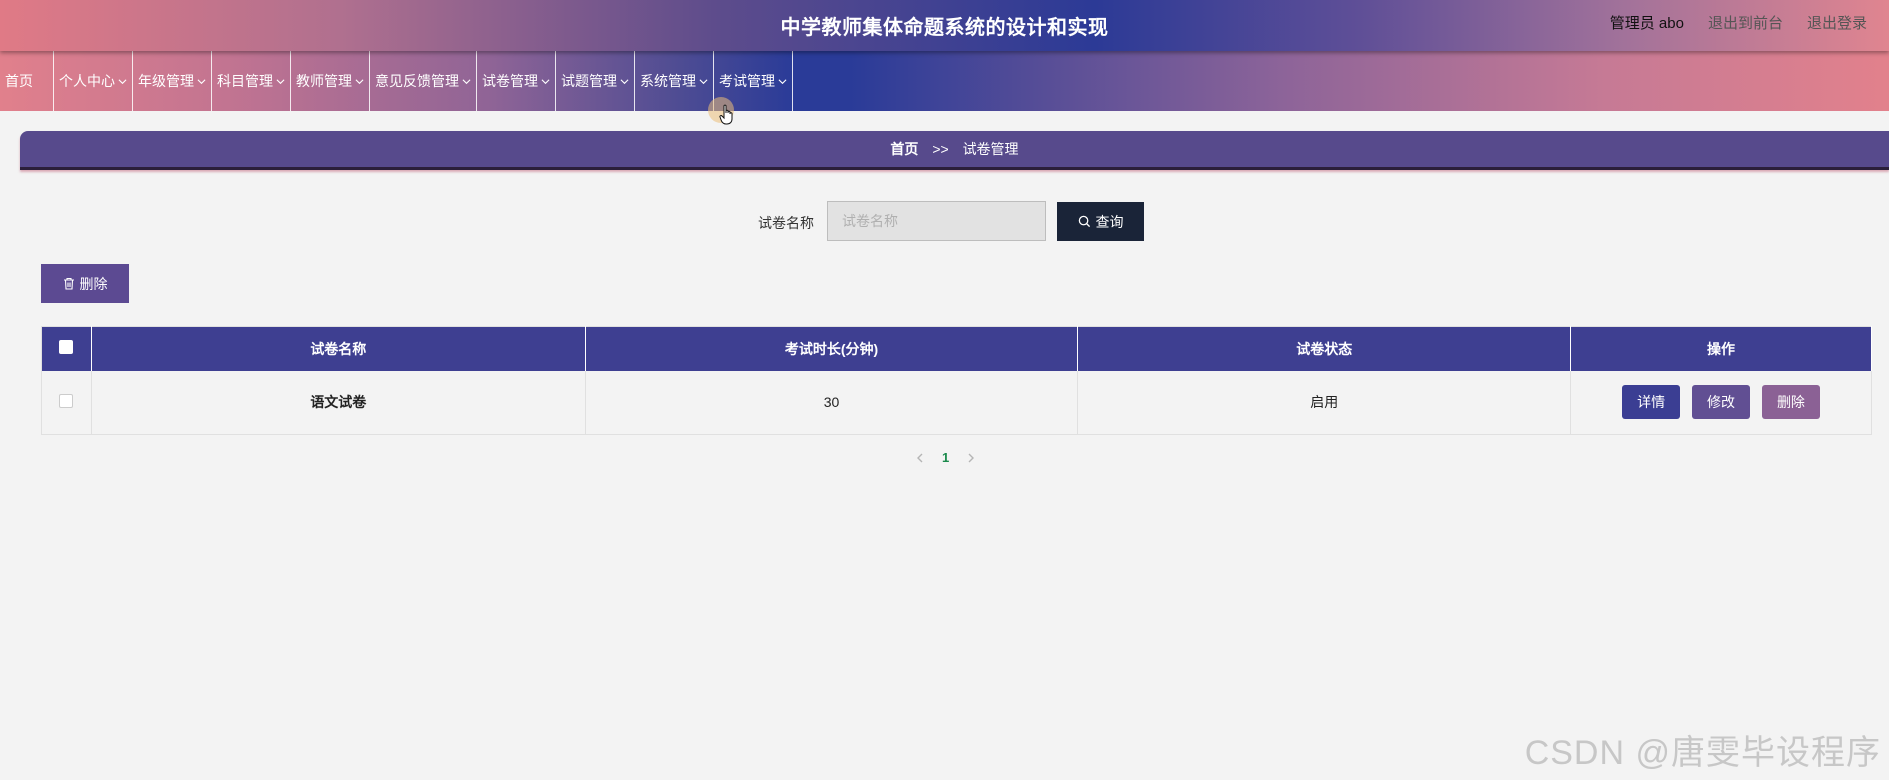 Image resolution: width=1889 pixels, height=780 pixels. I want to click on nav-system-management: 系统管理, so click(674, 81).